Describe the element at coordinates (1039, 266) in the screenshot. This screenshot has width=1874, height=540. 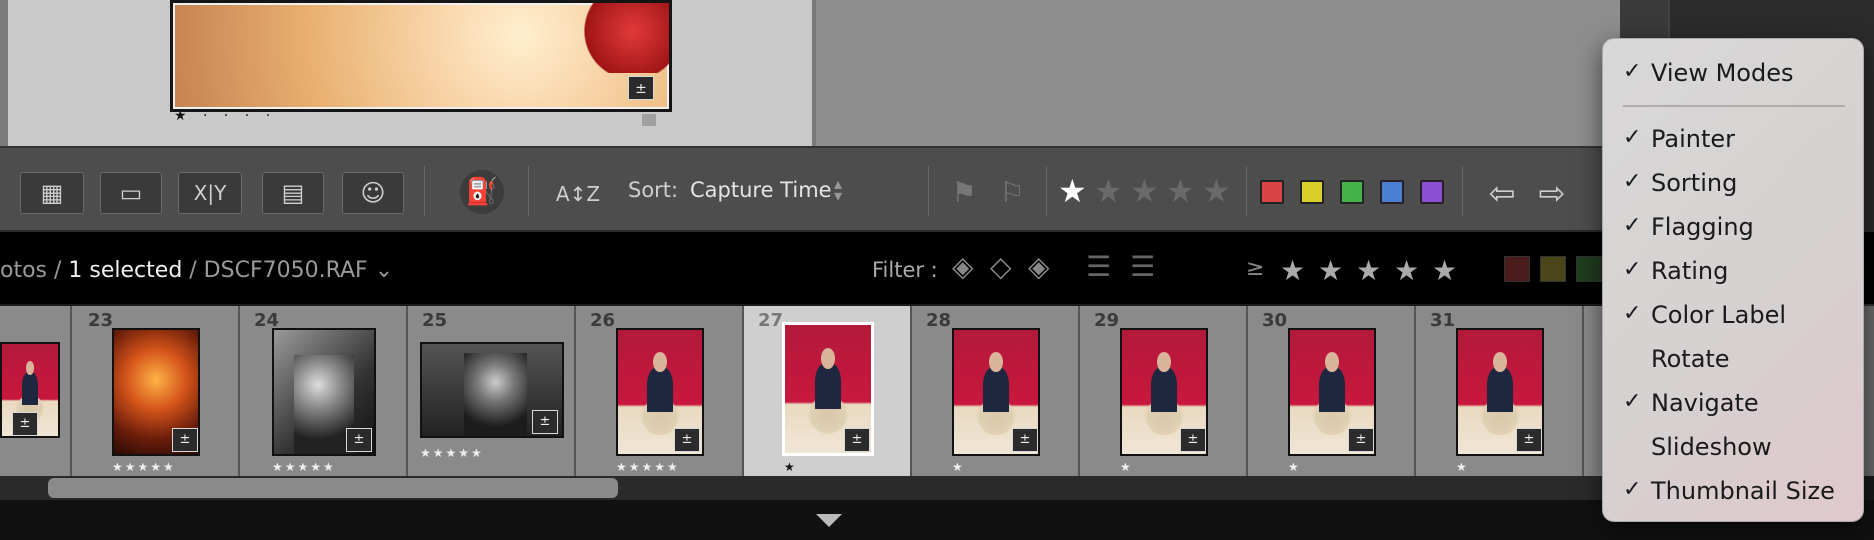
I see `flag-filter-reject-icon: ◈` at that location.